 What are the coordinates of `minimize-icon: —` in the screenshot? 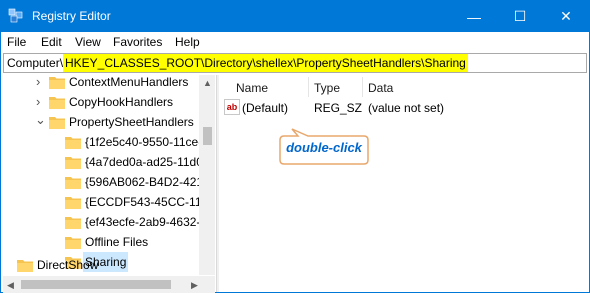 It's located at (474, 16).